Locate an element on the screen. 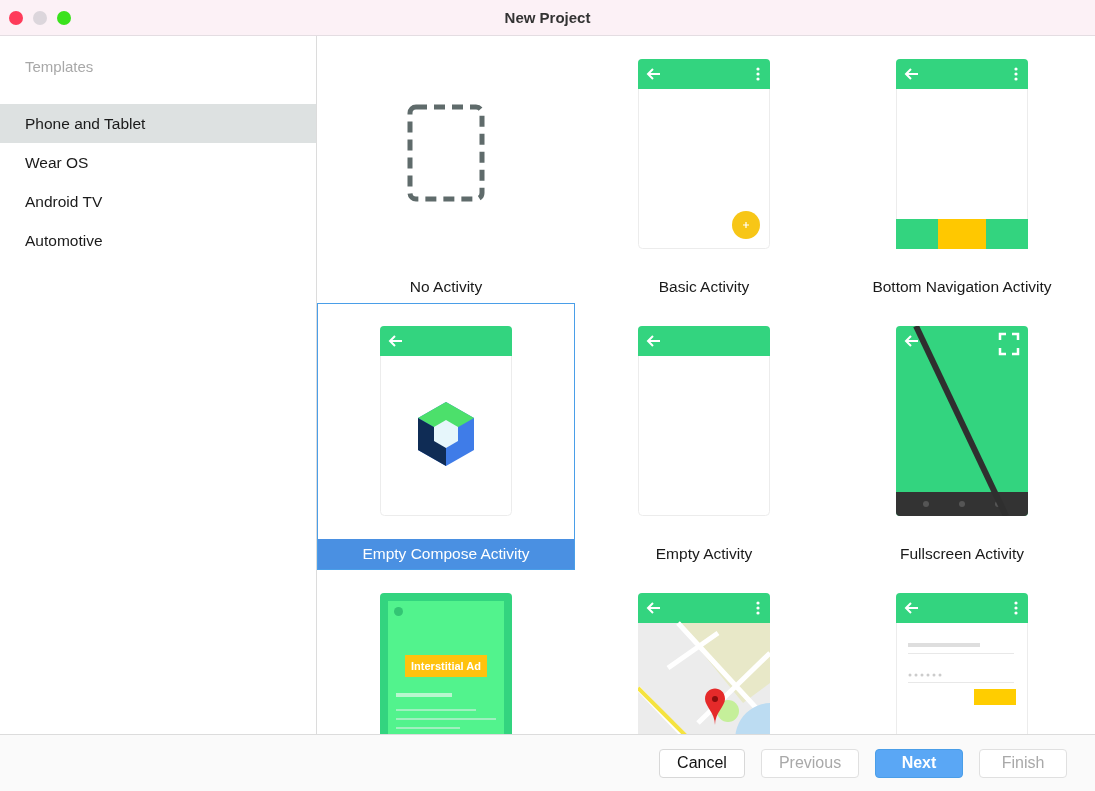 This screenshot has height=791, width=1095. dialog-button: Cancel is located at coordinates (702, 763).